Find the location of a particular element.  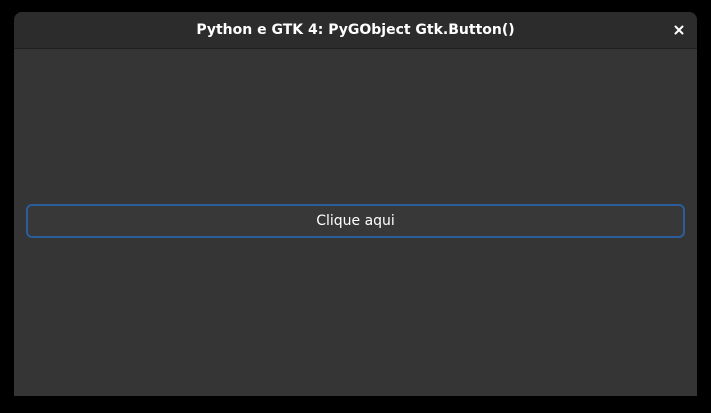

close-button is located at coordinates (679, 30).